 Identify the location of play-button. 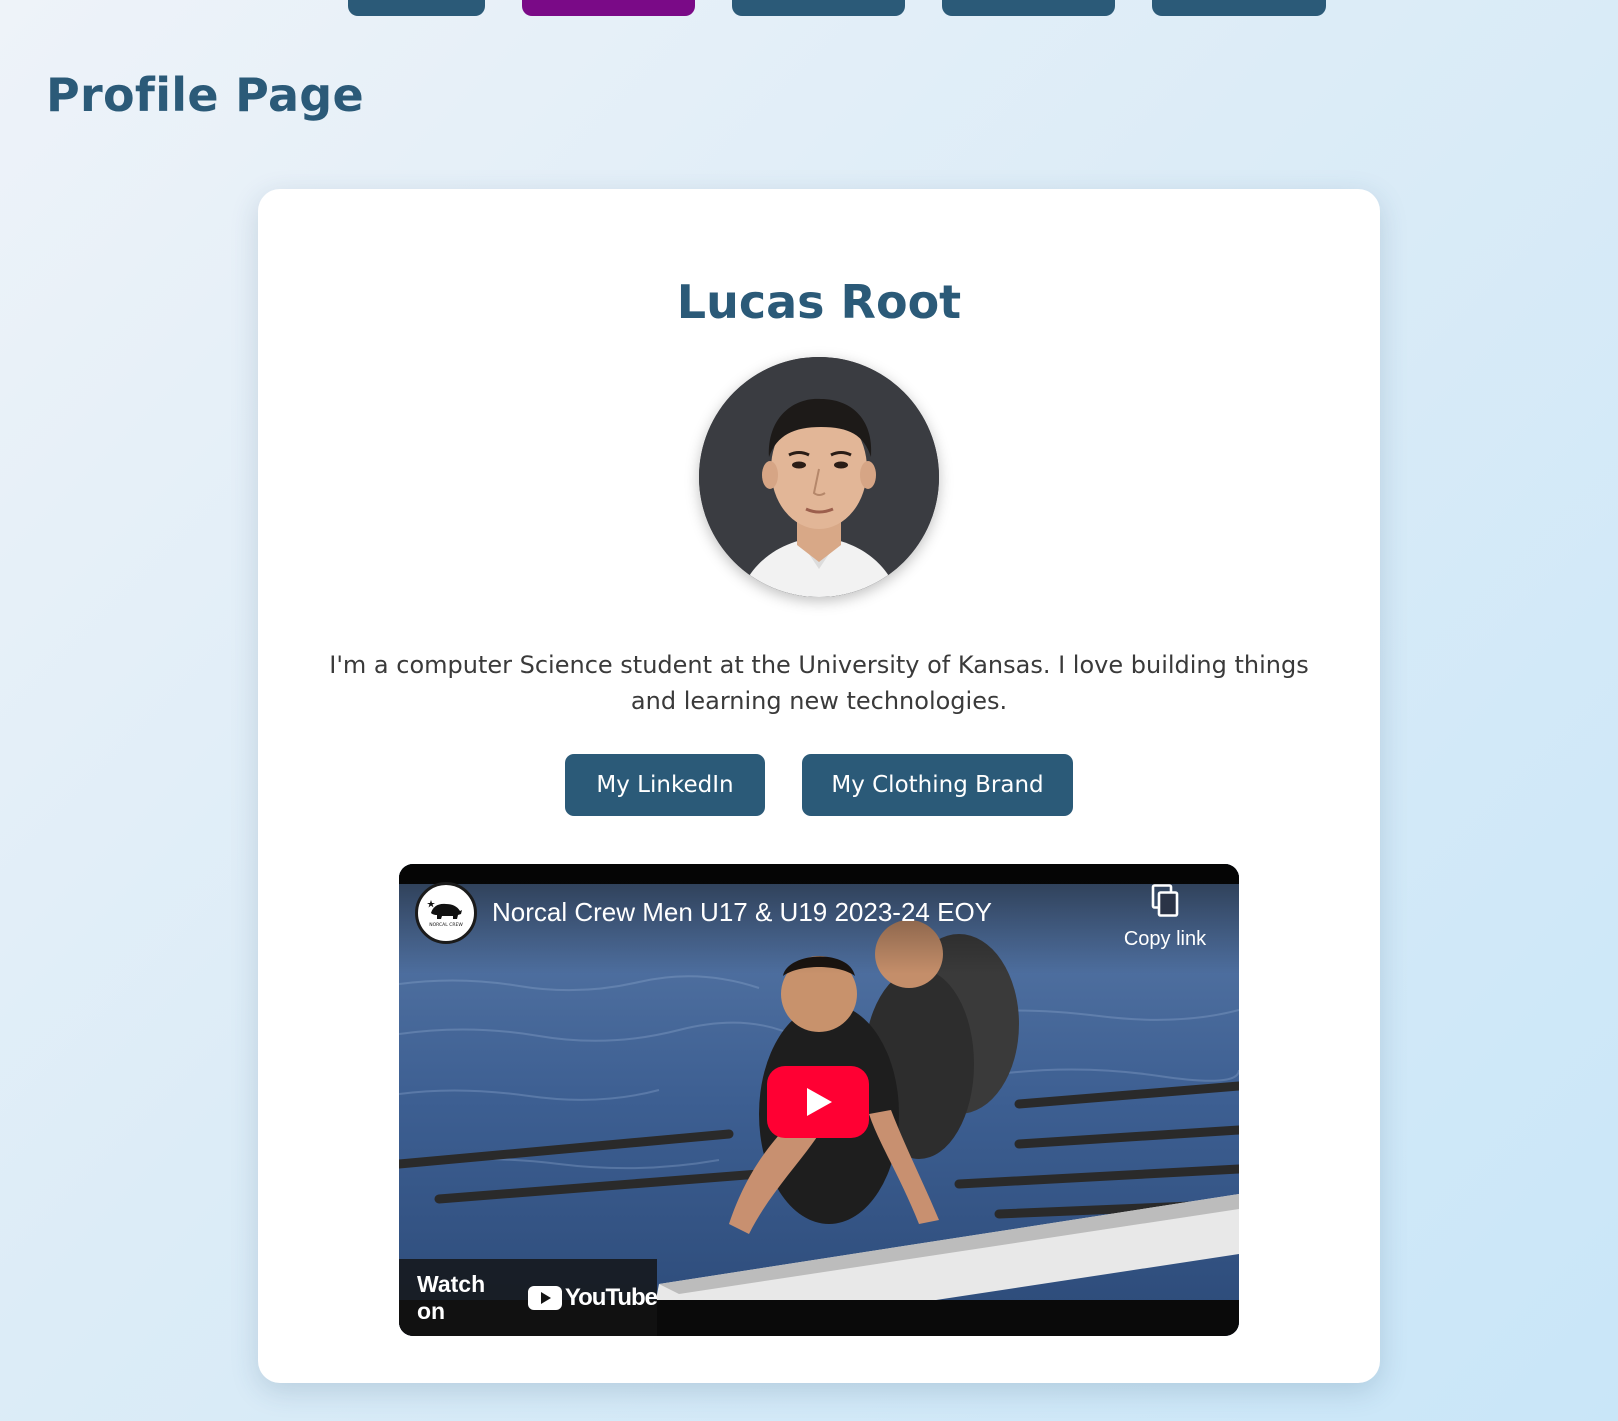
(818, 1102).